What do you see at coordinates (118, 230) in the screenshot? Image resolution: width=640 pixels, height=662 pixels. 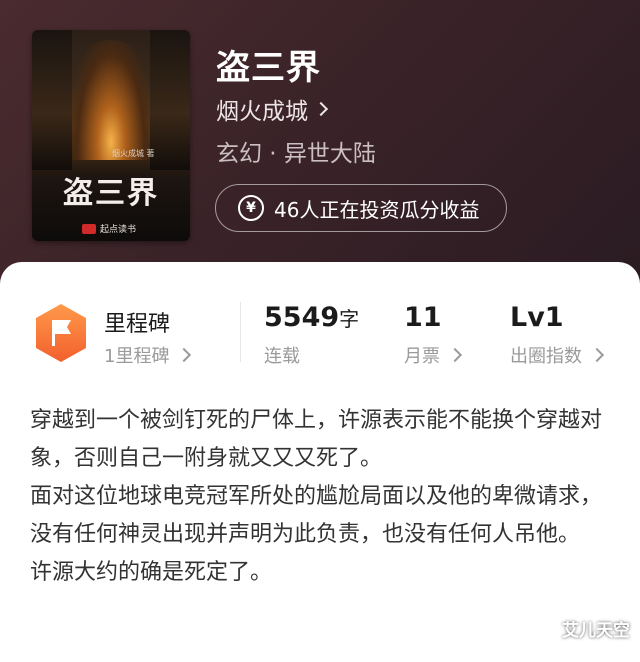 I see `publisher-name: 起点读书` at bounding box center [118, 230].